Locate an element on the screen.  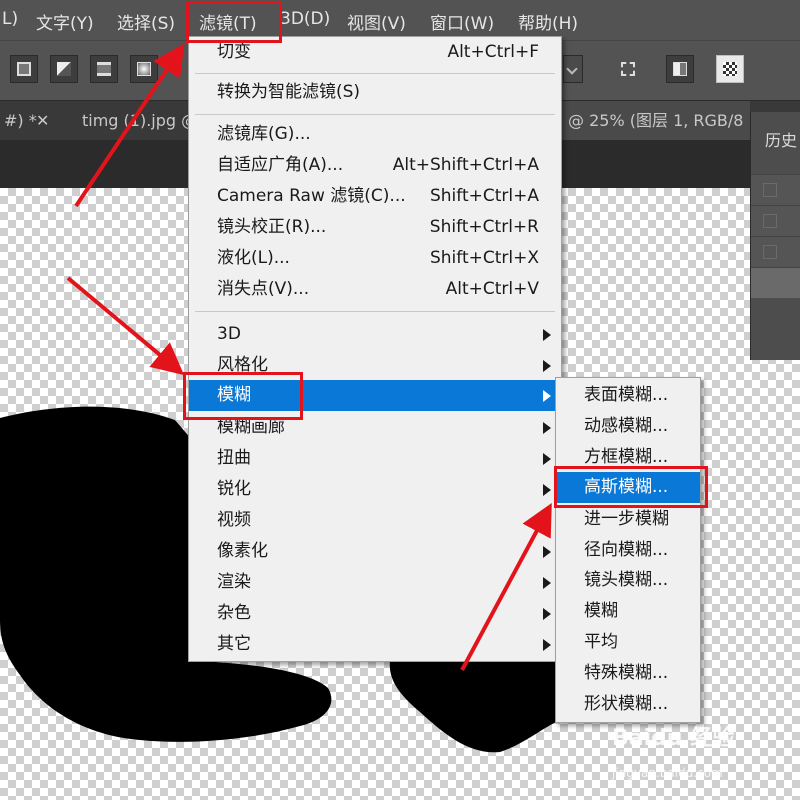
arrow-to-blur-item is located at coordinates (125, 326).